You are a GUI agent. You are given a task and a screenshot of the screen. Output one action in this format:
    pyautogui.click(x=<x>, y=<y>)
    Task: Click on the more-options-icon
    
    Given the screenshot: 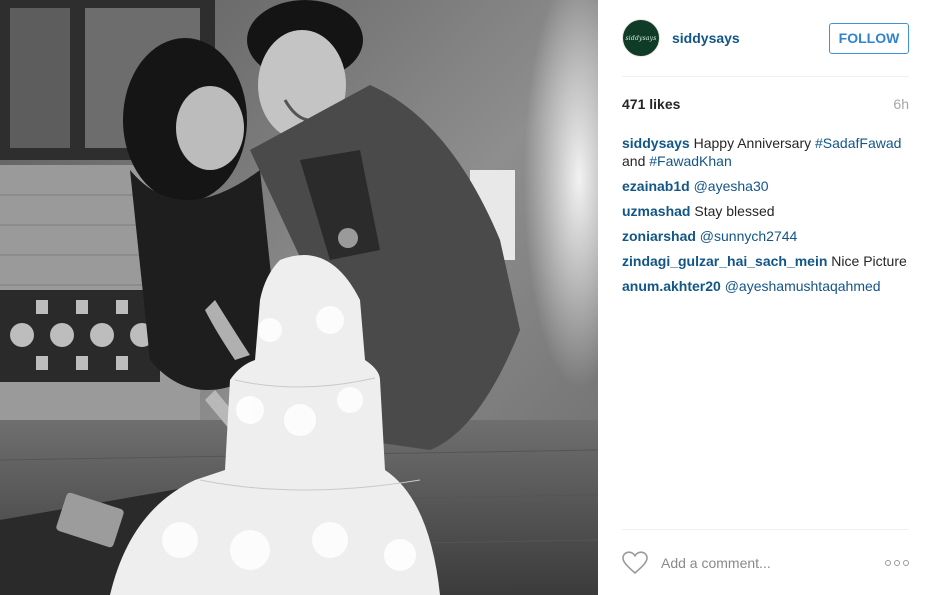 What is the action you would take?
    pyautogui.click(x=897, y=562)
    